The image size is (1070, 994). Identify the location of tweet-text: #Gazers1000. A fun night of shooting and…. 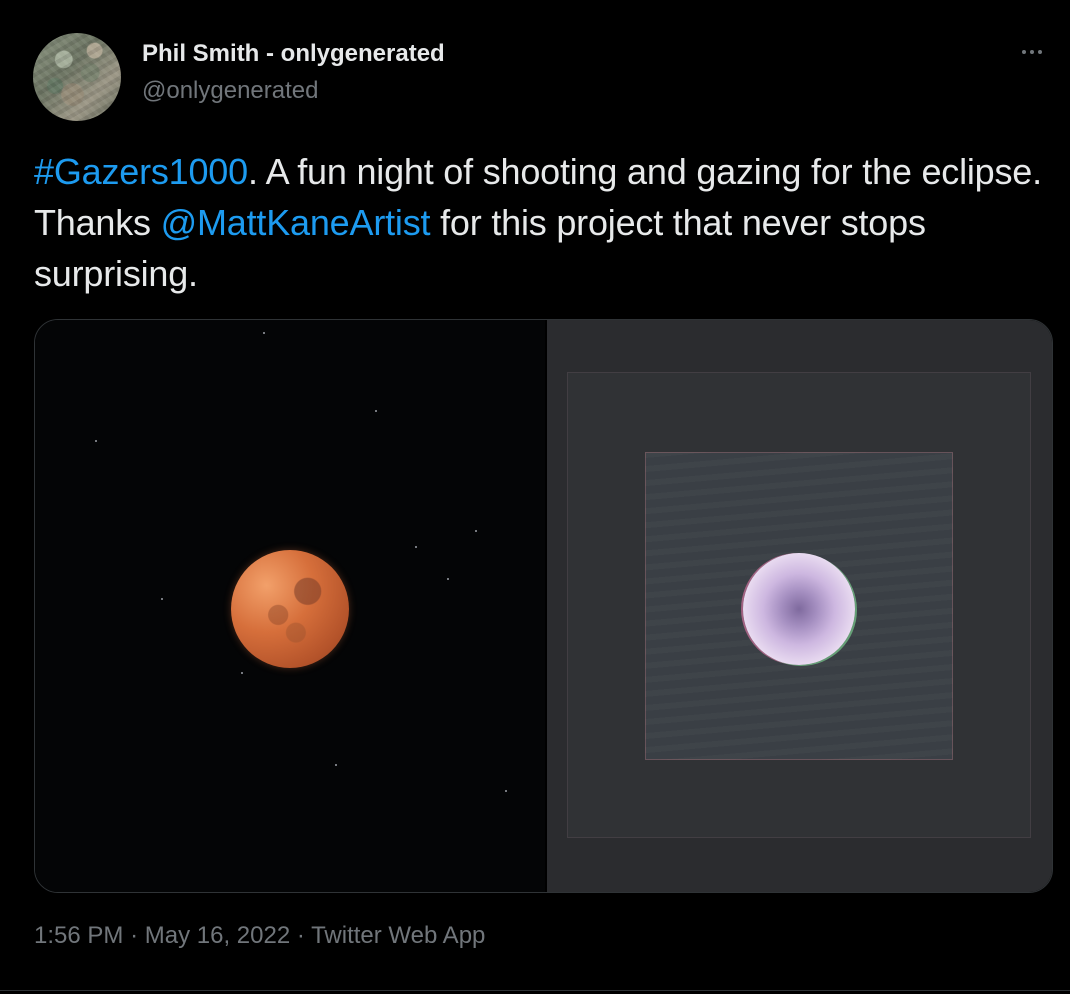
(539, 222).